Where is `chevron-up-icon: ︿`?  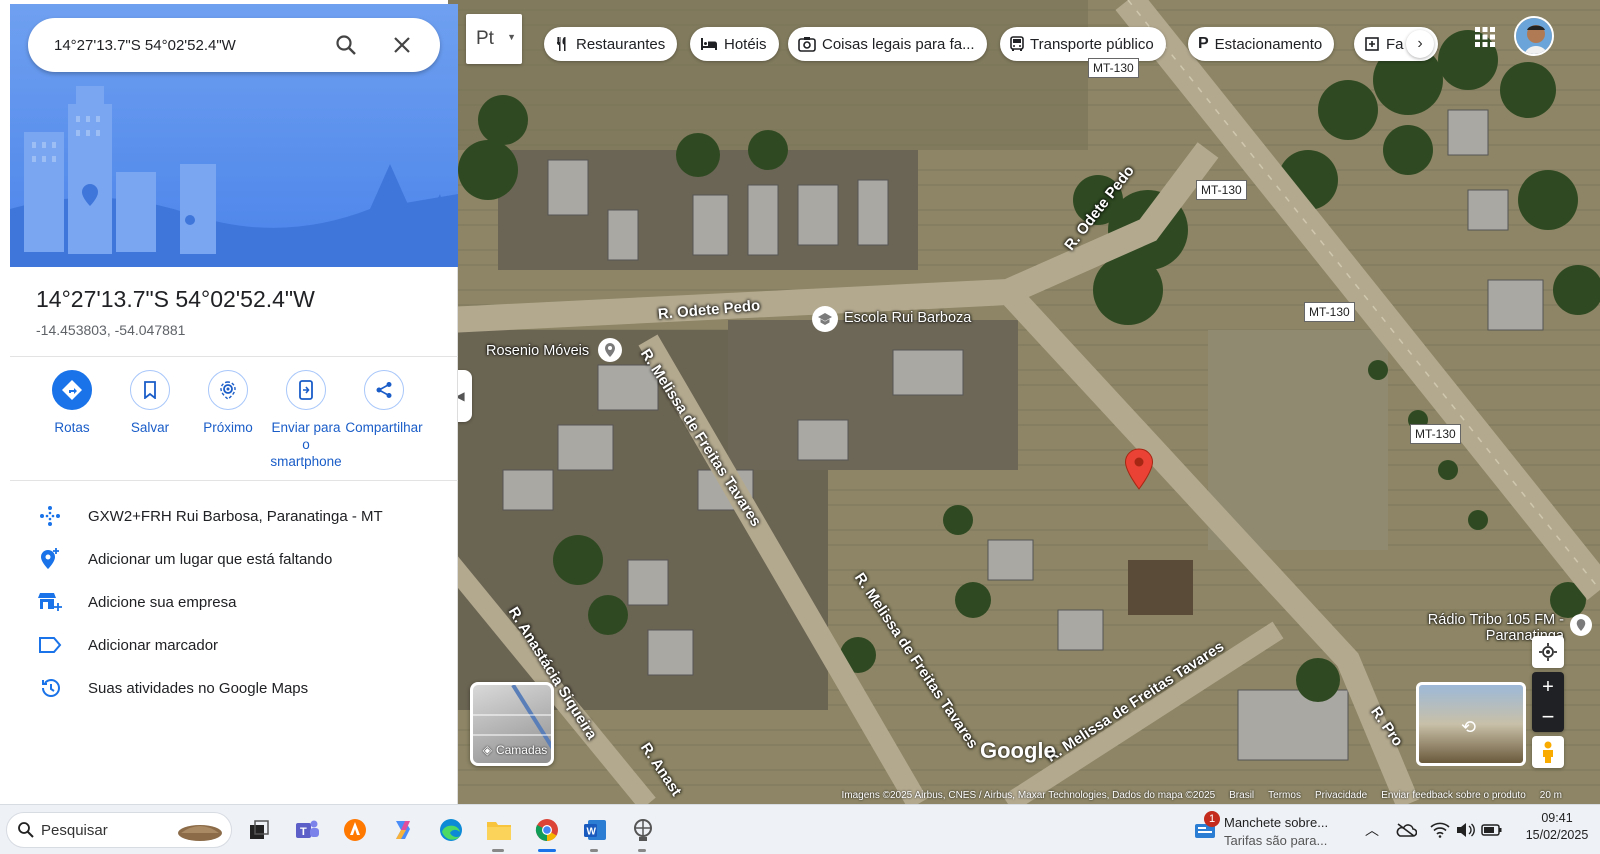 chevron-up-icon: ︿ is located at coordinates (1372, 830).